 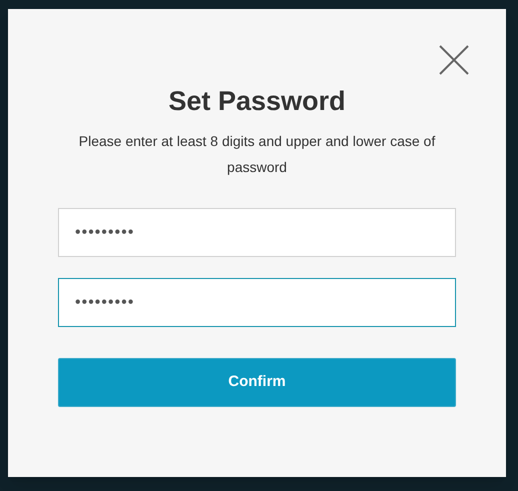 What do you see at coordinates (257, 154) in the screenshot?
I see `dialog-description: Please enter at least 8 digits and upper and lower case of password` at bounding box center [257, 154].